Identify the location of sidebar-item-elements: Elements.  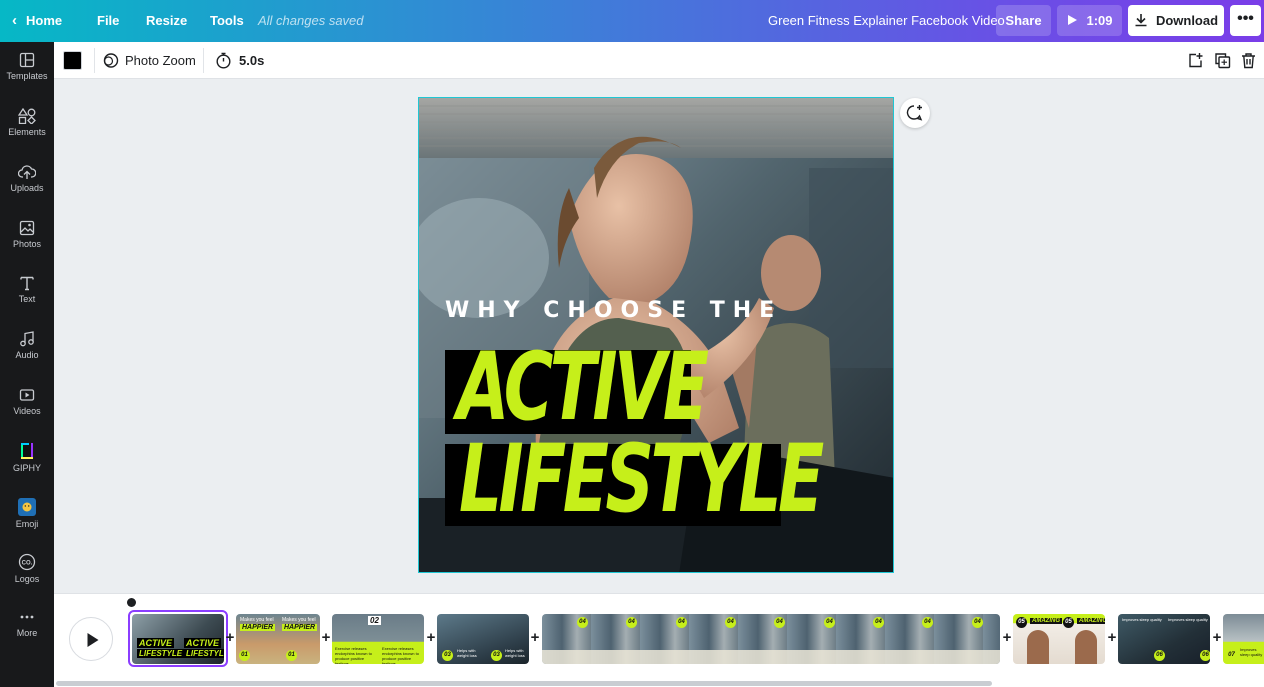
(27, 133).